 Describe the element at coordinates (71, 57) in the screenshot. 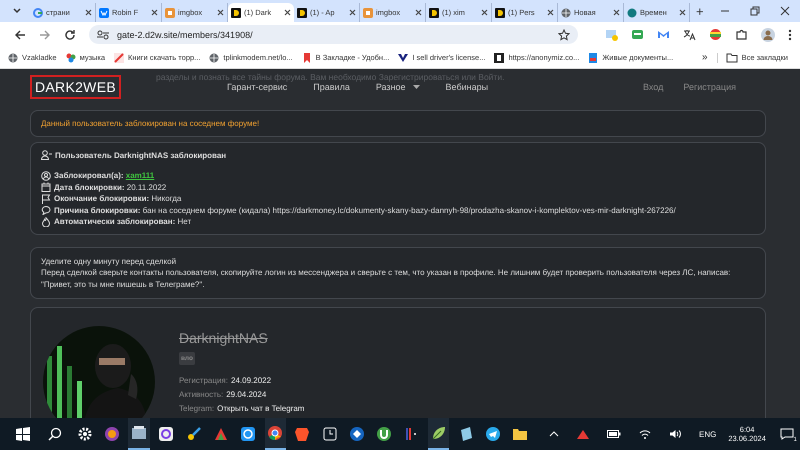

I see `flower-icon` at that location.